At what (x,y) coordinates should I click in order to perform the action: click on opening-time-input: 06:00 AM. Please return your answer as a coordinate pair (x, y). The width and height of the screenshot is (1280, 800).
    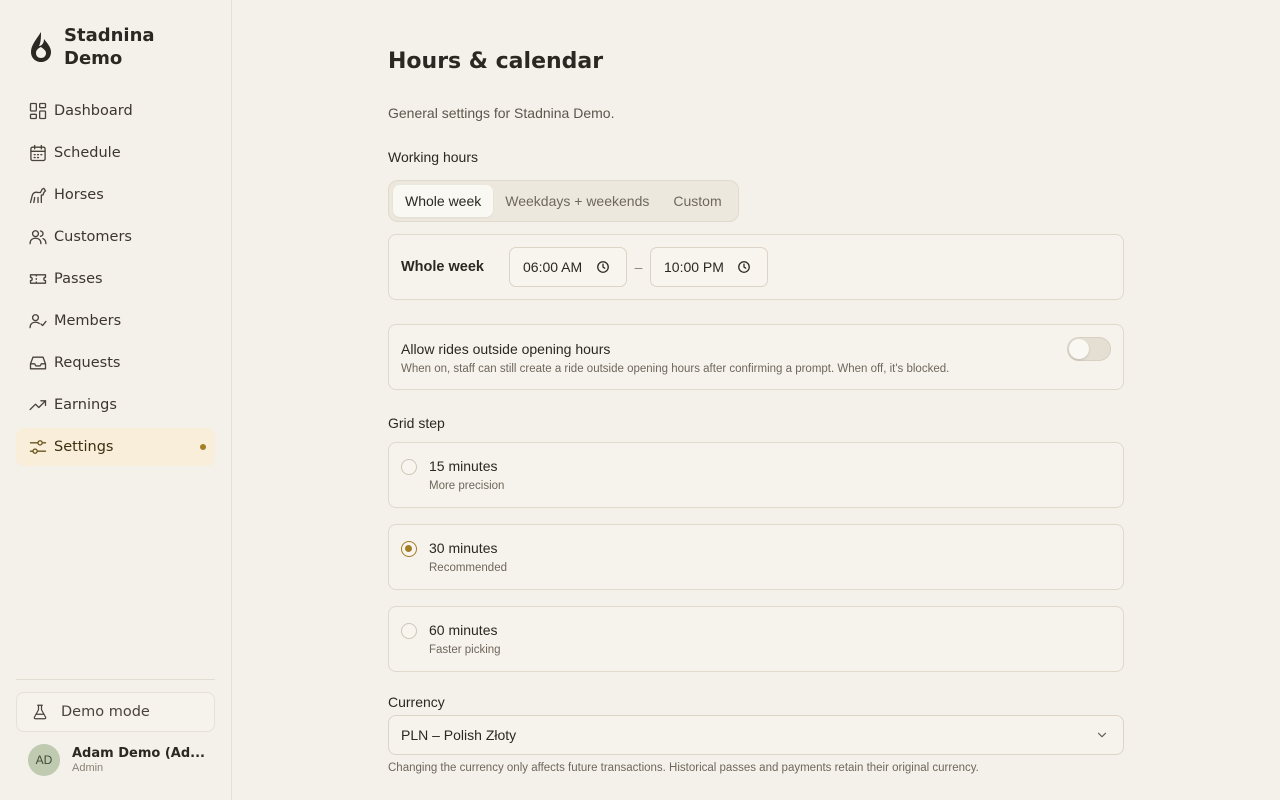
    Looking at the image, I should click on (568, 267).